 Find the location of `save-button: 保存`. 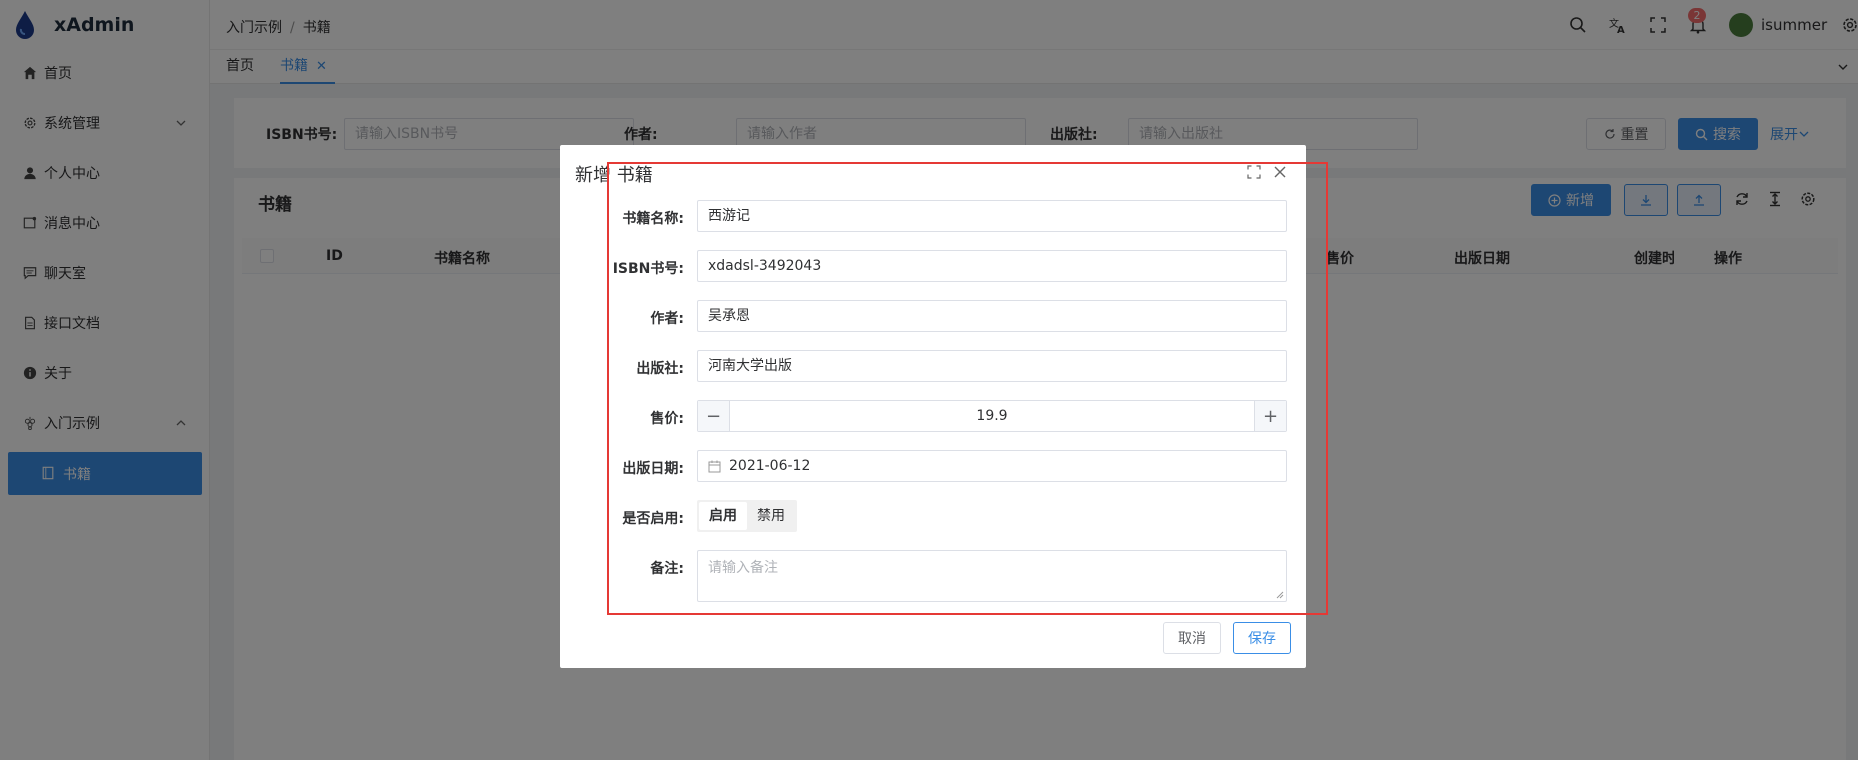

save-button: 保存 is located at coordinates (1262, 638).